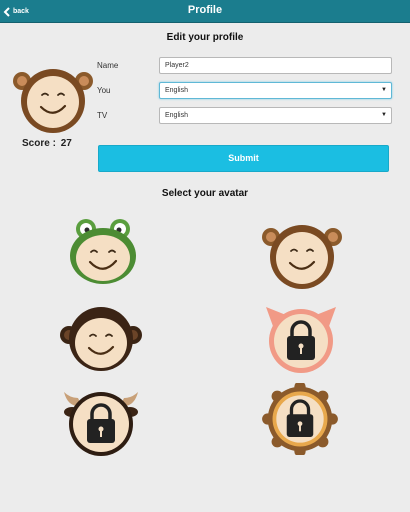  I want to click on you-language-select: English ▼, so click(275, 90).